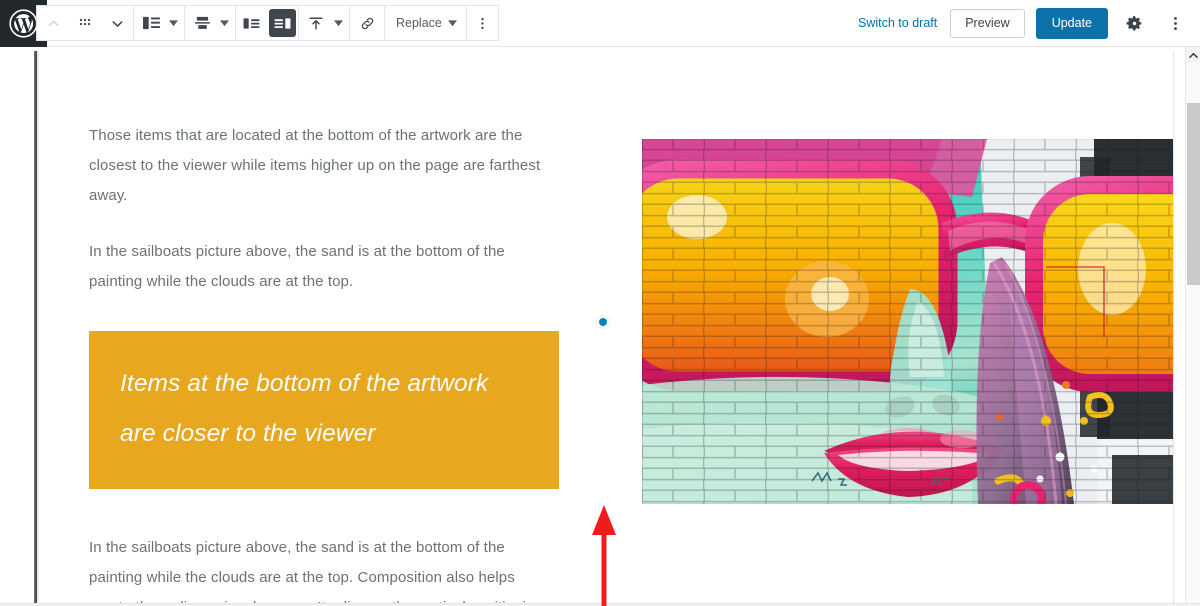 The height and width of the screenshot is (606, 1200). What do you see at coordinates (1134, 23) in the screenshot?
I see `gear-icon` at bounding box center [1134, 23].